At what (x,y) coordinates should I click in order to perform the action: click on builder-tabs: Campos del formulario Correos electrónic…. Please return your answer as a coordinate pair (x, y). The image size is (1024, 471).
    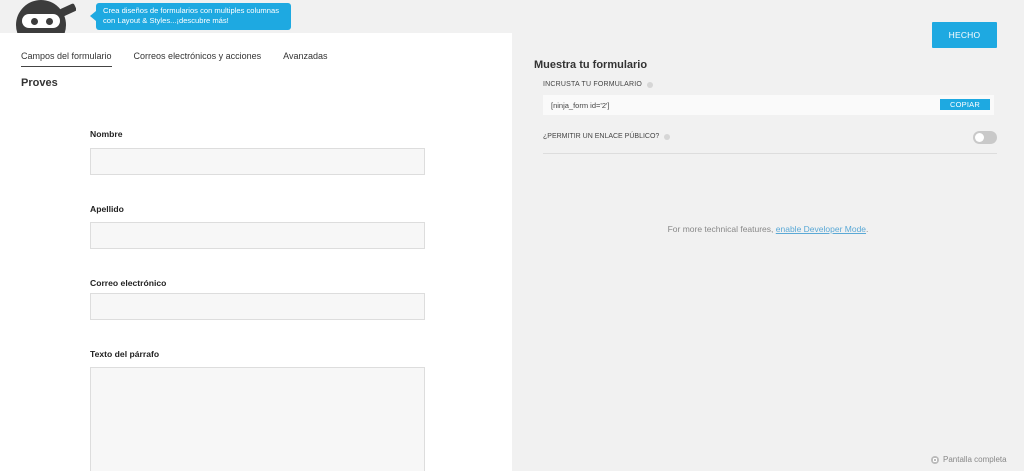
    Looking at the image, I should click on (174, 59).